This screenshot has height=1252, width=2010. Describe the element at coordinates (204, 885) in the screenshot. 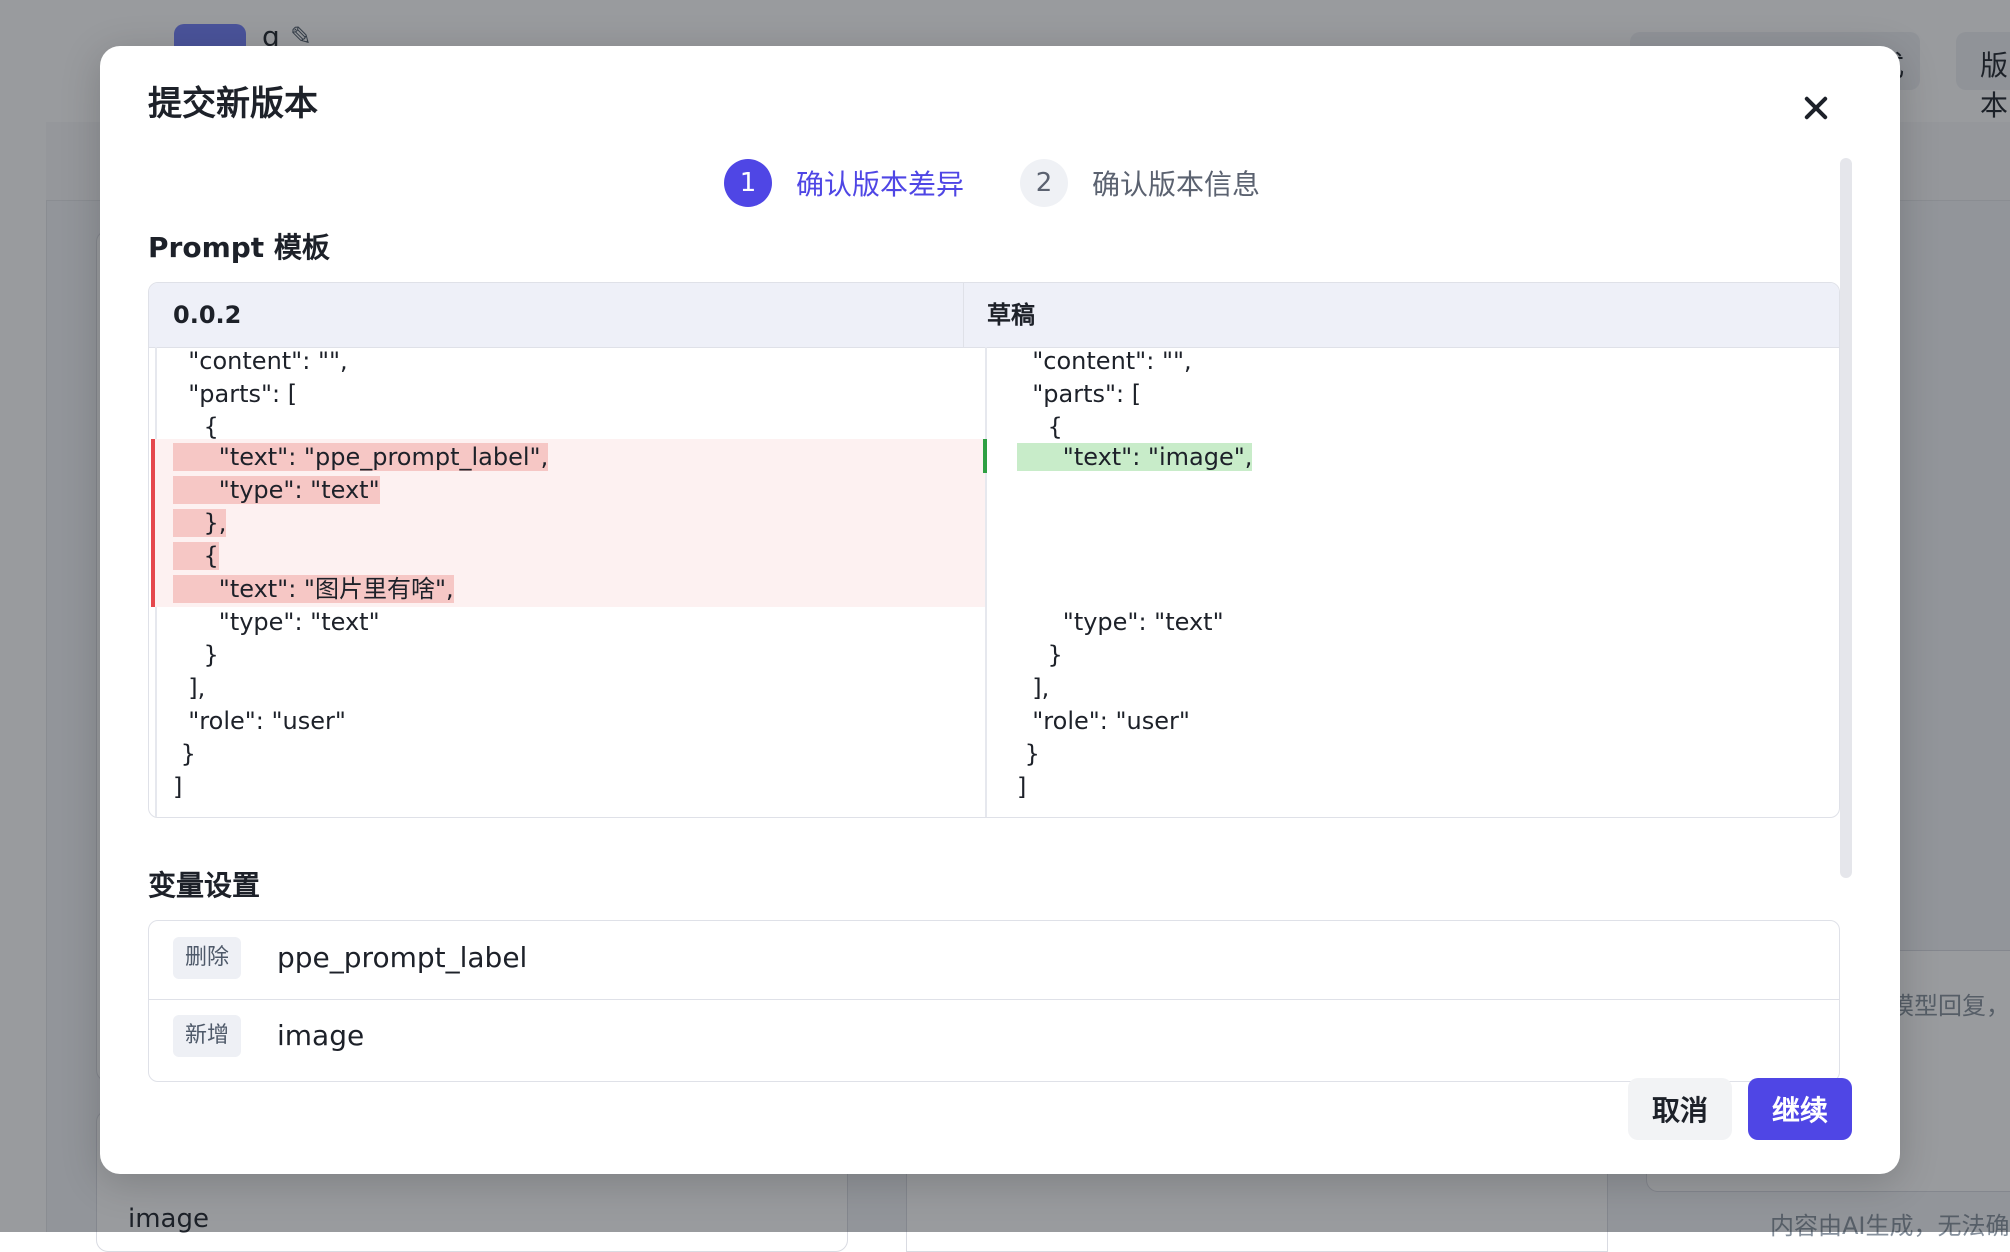

I see `variables-heading: 变量设置` at that location.